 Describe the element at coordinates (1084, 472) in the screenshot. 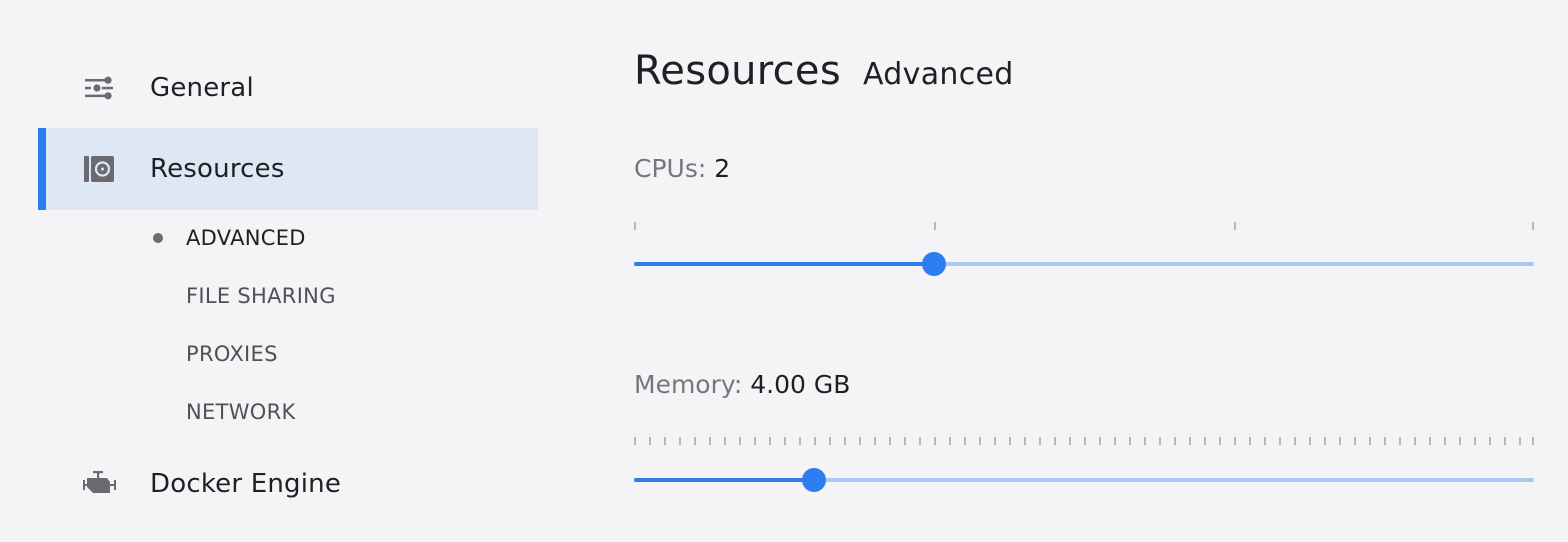

I see `memory-slider` at that location.